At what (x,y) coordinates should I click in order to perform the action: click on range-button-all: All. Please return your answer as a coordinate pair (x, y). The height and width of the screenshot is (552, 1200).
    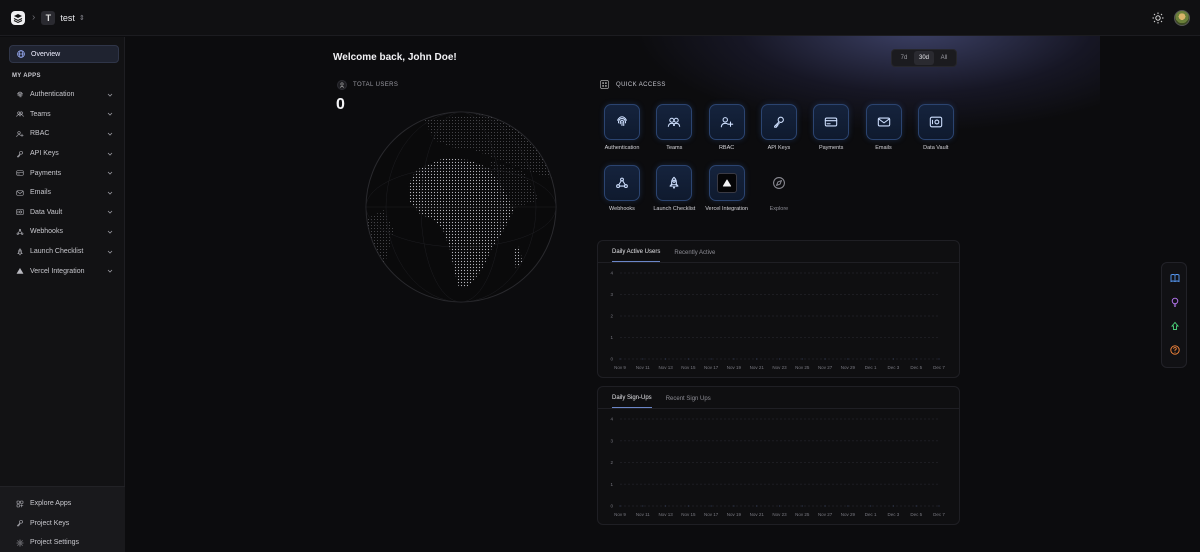
    Looking at the image, I should click on (944, 58).